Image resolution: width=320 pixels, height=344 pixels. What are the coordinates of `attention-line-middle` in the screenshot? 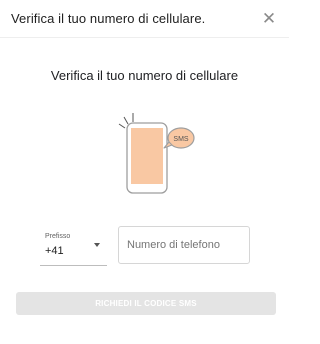 It's located at (126, 120).